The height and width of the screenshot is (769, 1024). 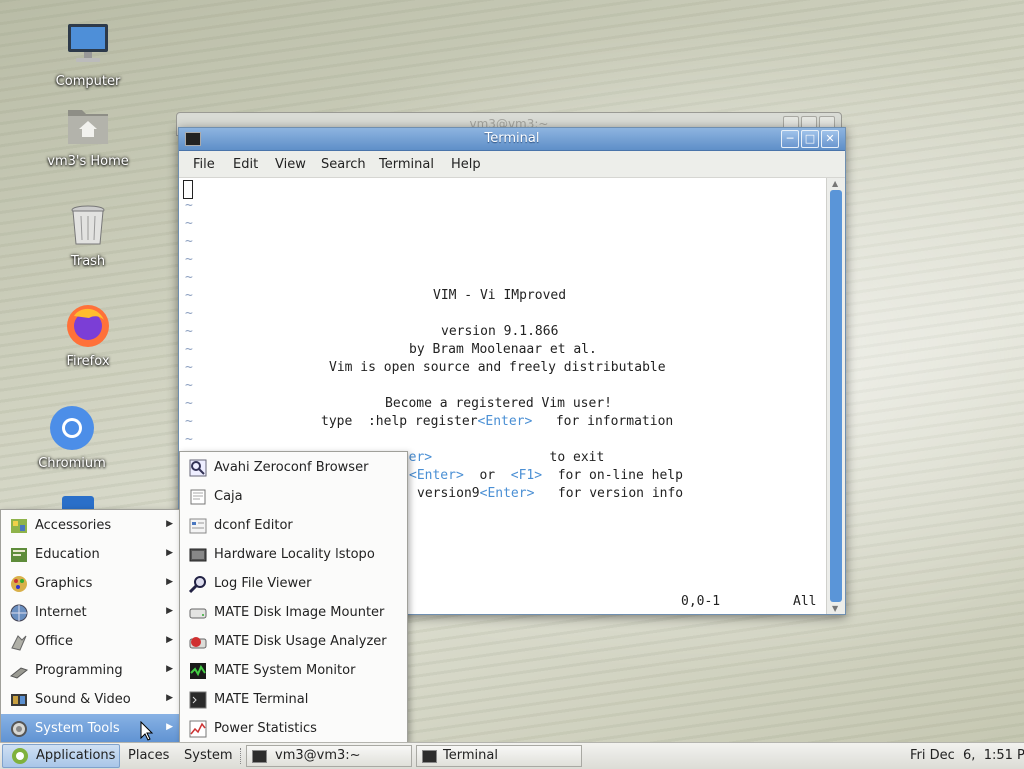 I want to click on places-menu-button: Places, so click(x=148, y=756).